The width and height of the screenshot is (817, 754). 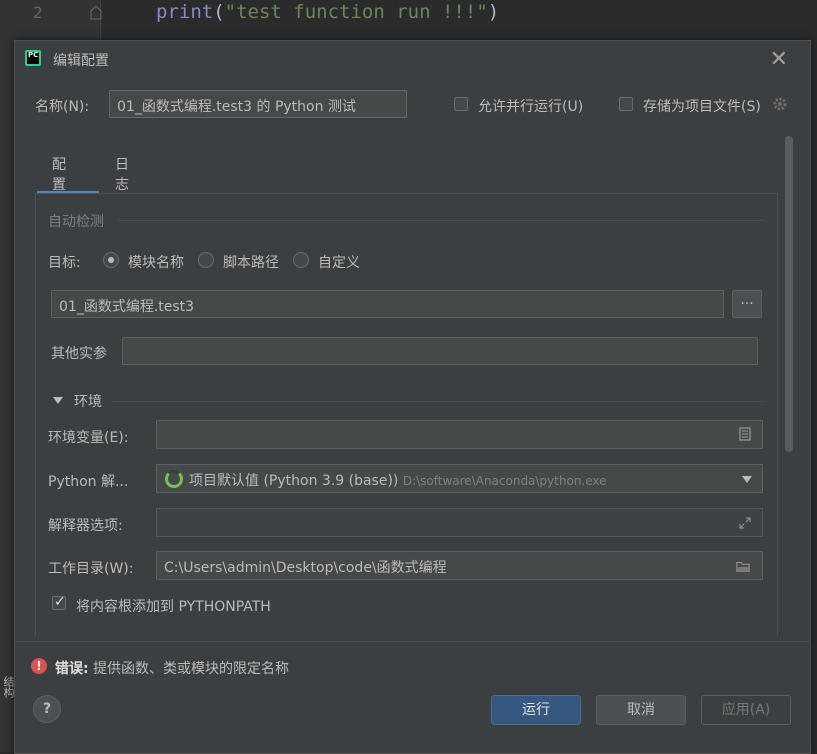 What do you see at coordinates (38, 12) in the screenshot?
I see `line-number: 2` at bounding box center [38, 12].